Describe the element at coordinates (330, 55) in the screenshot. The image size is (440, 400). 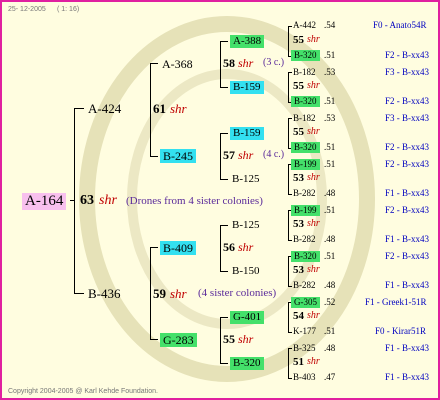
I see `gen4-year-1: .51` at that location.